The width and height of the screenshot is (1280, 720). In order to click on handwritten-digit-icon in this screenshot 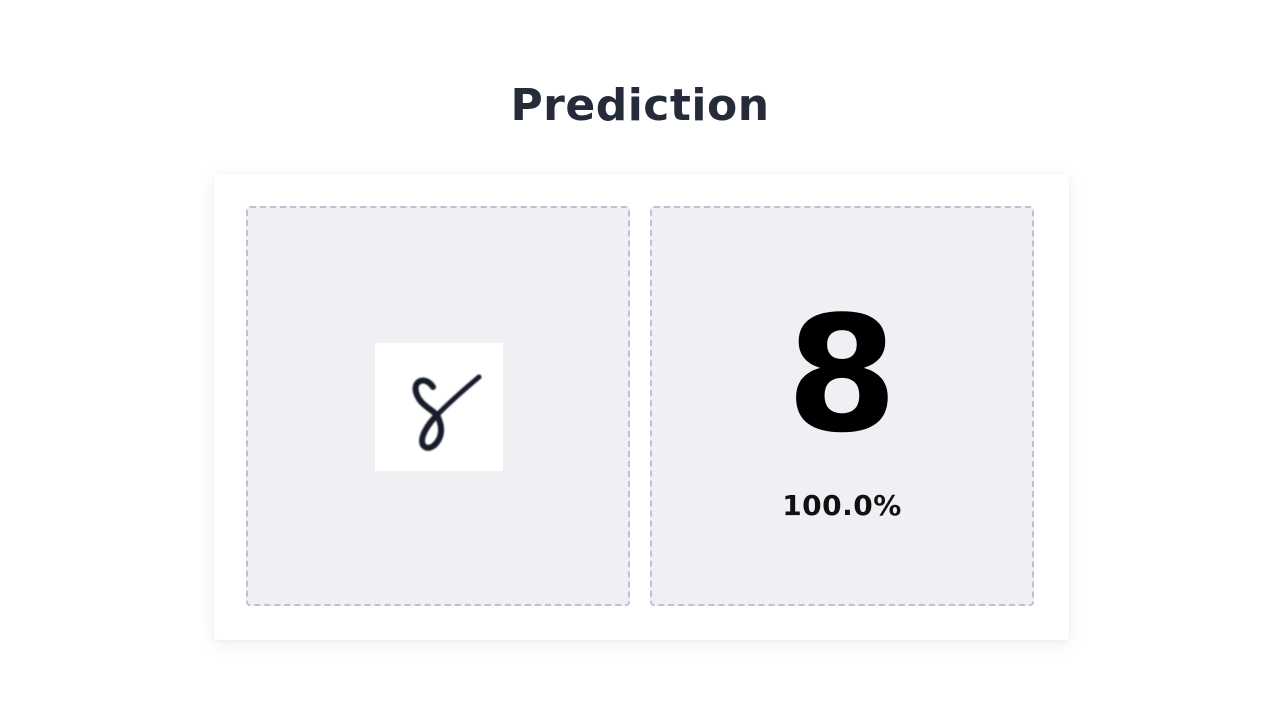, I will do `click(447, 412)`.